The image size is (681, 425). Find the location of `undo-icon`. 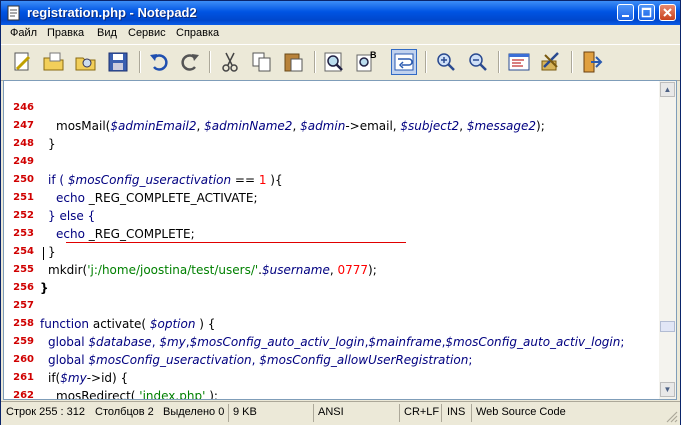

undo-icon is located at coordinates (159, 62).